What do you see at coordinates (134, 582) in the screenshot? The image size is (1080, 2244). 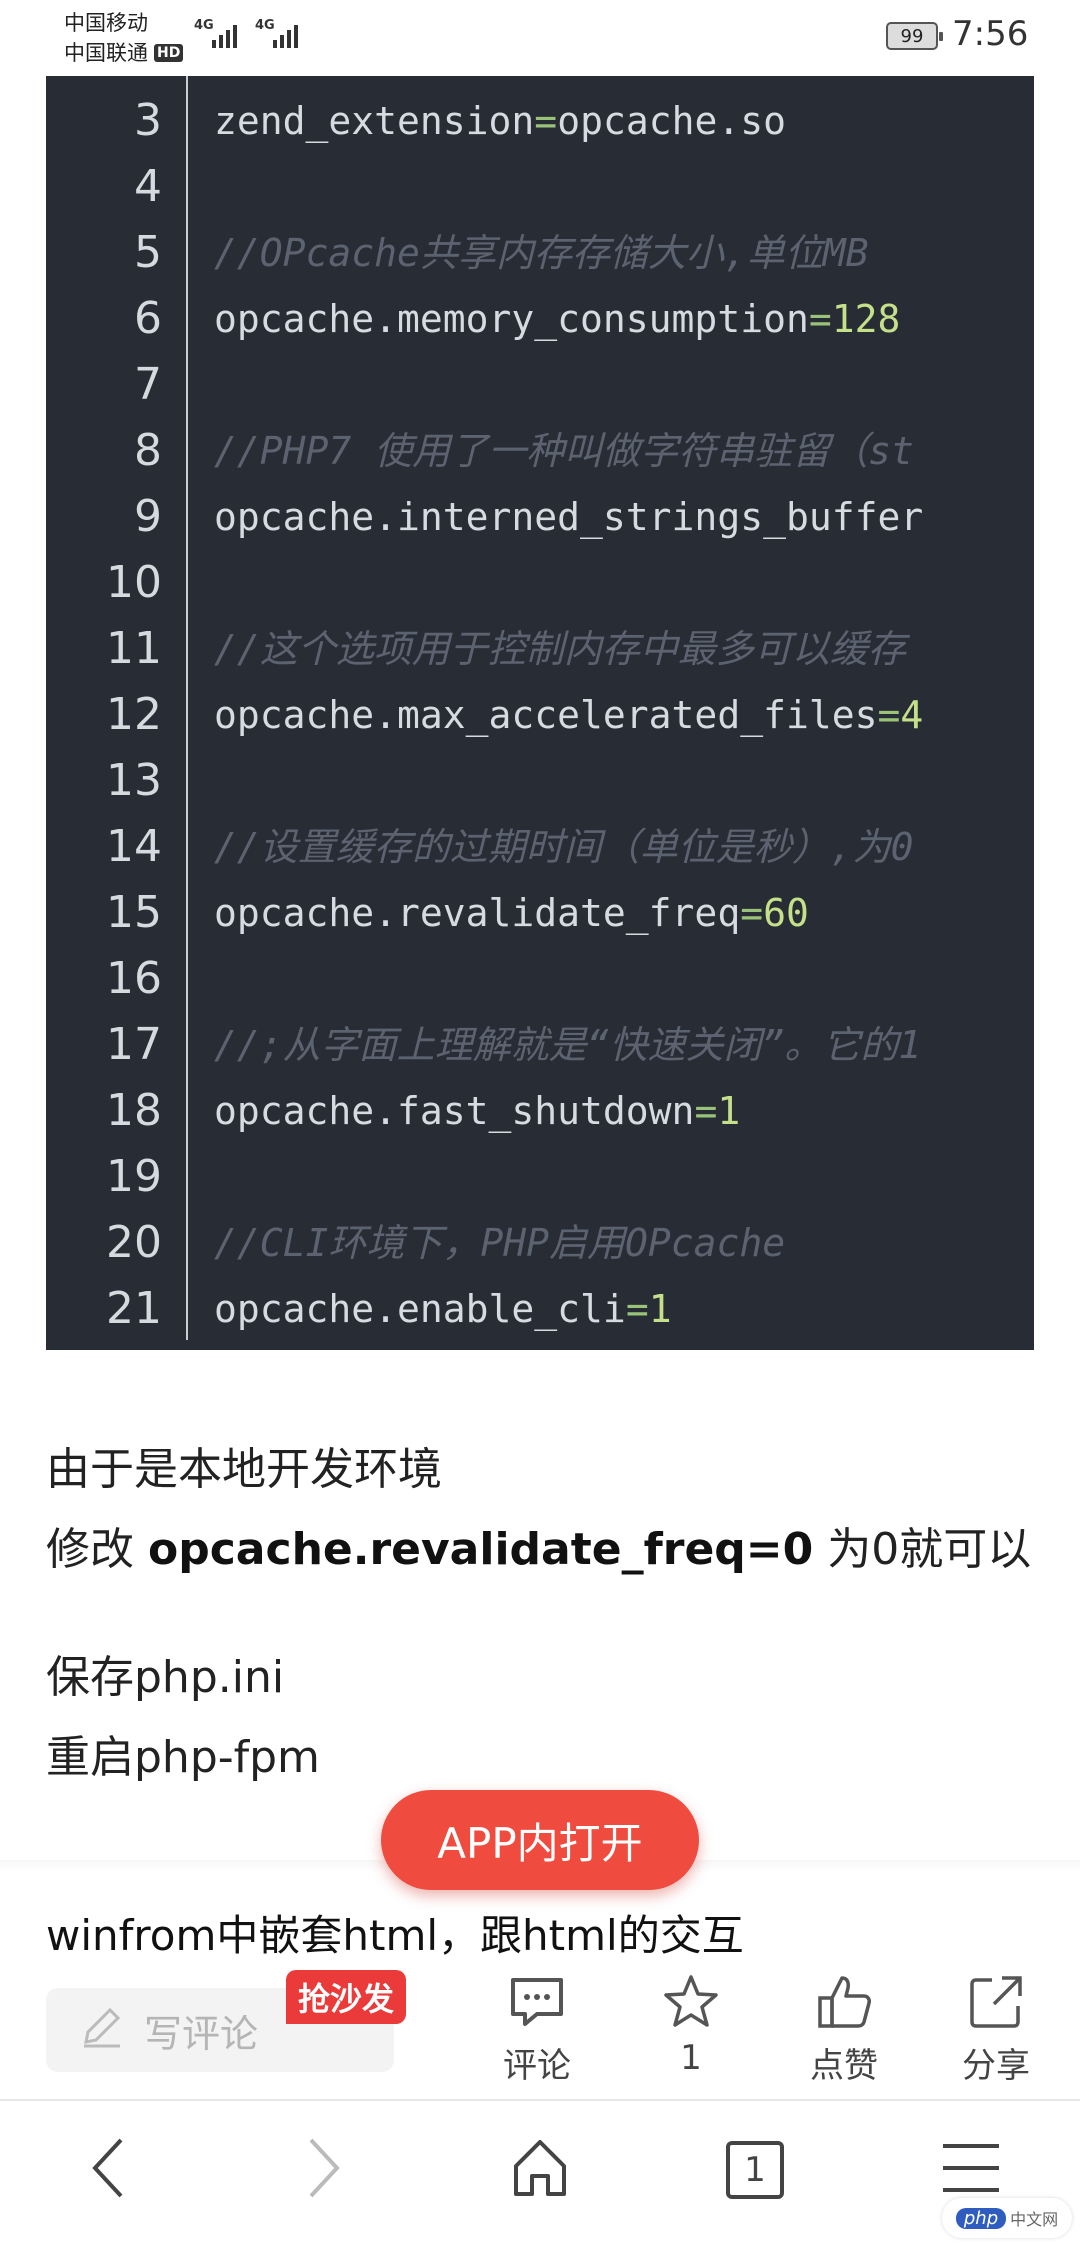 I see `line-number: 10` at bounding box center [134, 582].